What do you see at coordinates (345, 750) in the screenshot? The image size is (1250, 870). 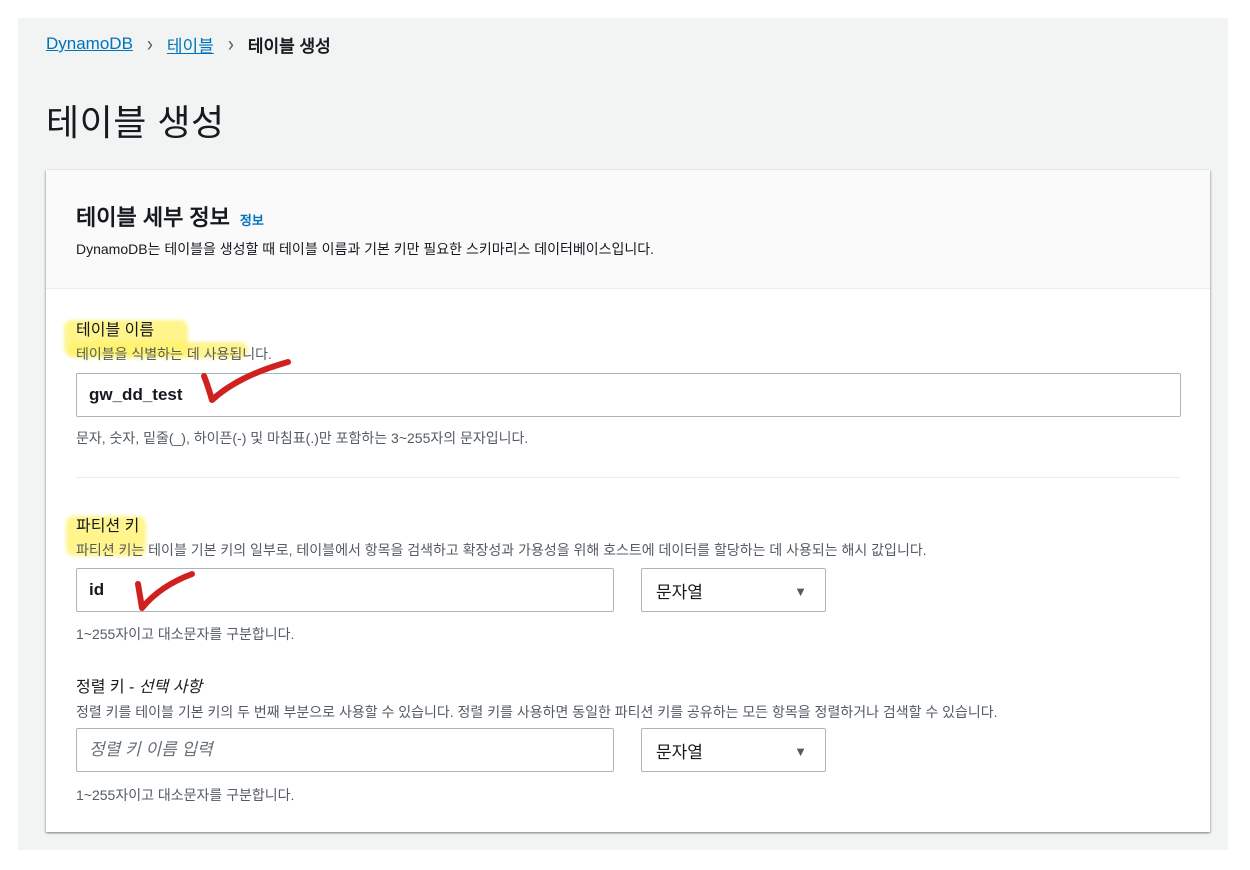 I see `sort-key-input` at bounding box center [345, 750].